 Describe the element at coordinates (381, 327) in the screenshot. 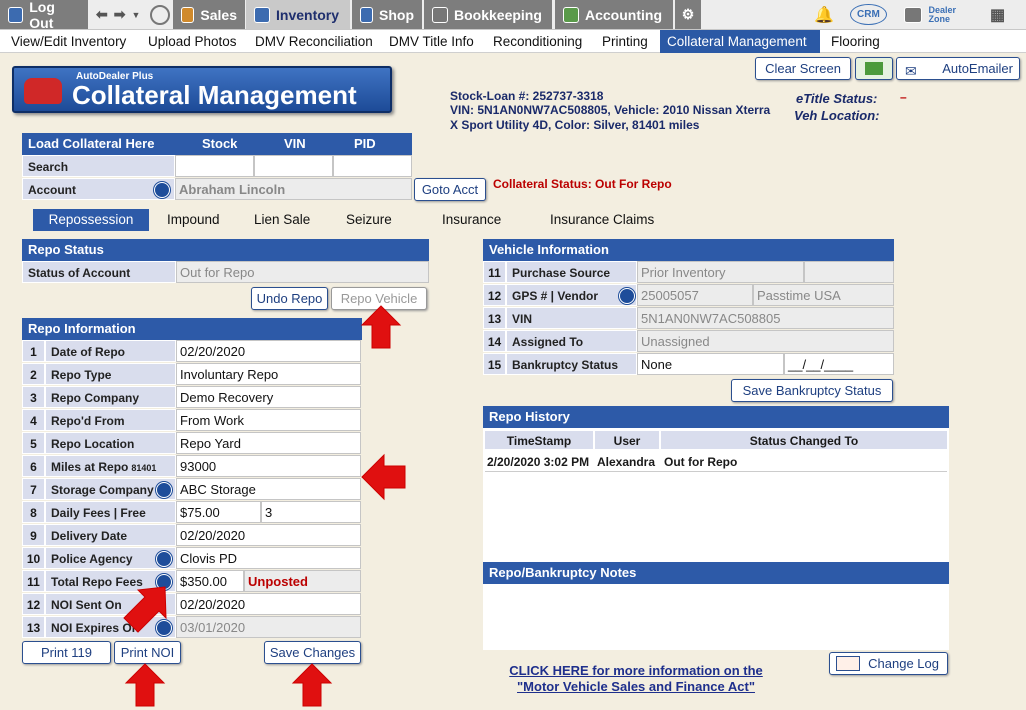

I see `arrow-up-repo-vehicle` at that location.